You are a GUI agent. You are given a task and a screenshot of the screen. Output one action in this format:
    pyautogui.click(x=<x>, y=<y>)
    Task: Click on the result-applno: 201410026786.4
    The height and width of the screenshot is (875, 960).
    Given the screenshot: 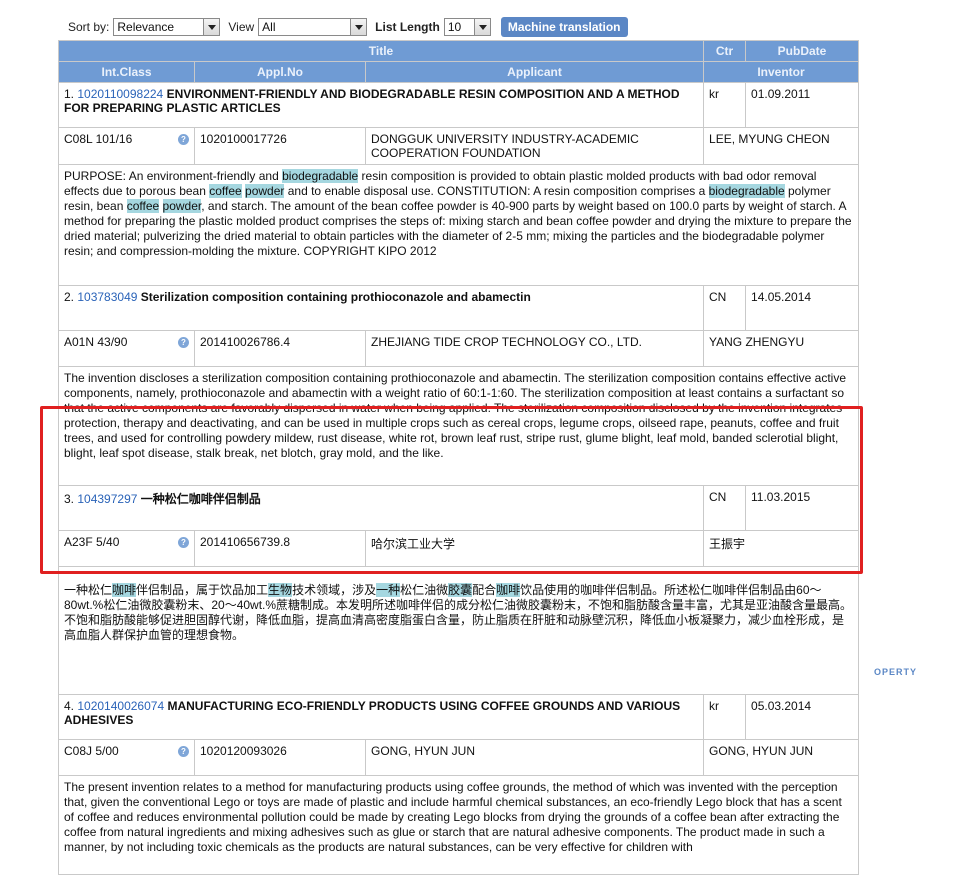 What is the action you would take?
    pyautogui.click(x=280, y=348)
    